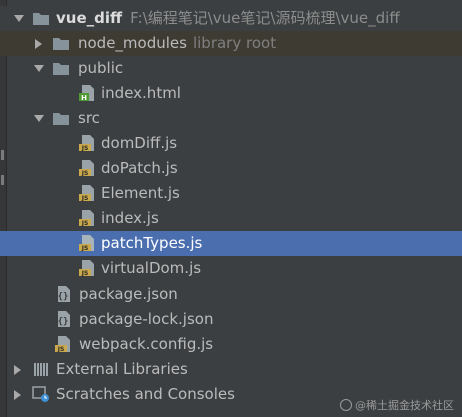 Image resolution: width=462 pixels, height=417 pixels. What do you see at coordinates (231, 344) in the screenshot?
I see `tree-node-file: JS webpack.config.js` at bounding box center [231, 344].